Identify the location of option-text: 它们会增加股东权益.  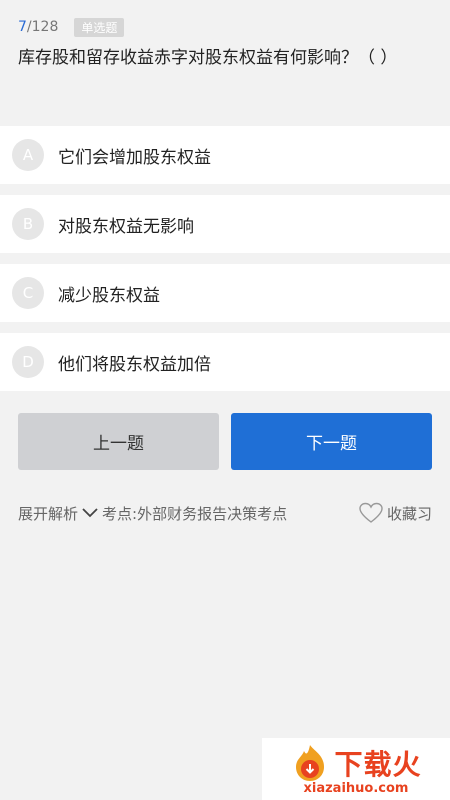
(134, 157).